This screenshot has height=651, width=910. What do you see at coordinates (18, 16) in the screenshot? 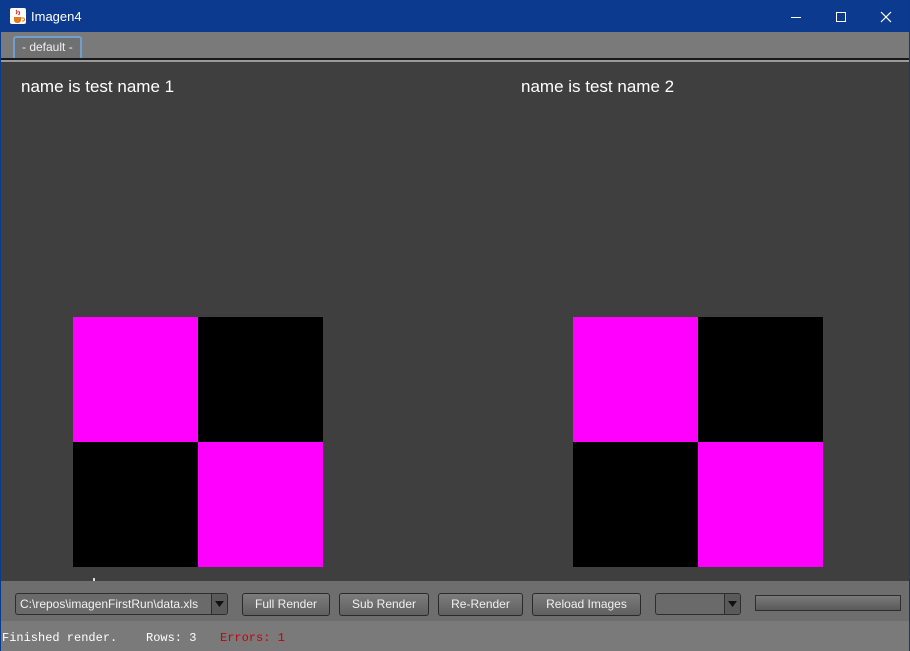
I see `java-cup-icon` at bounding box center [18, 16].